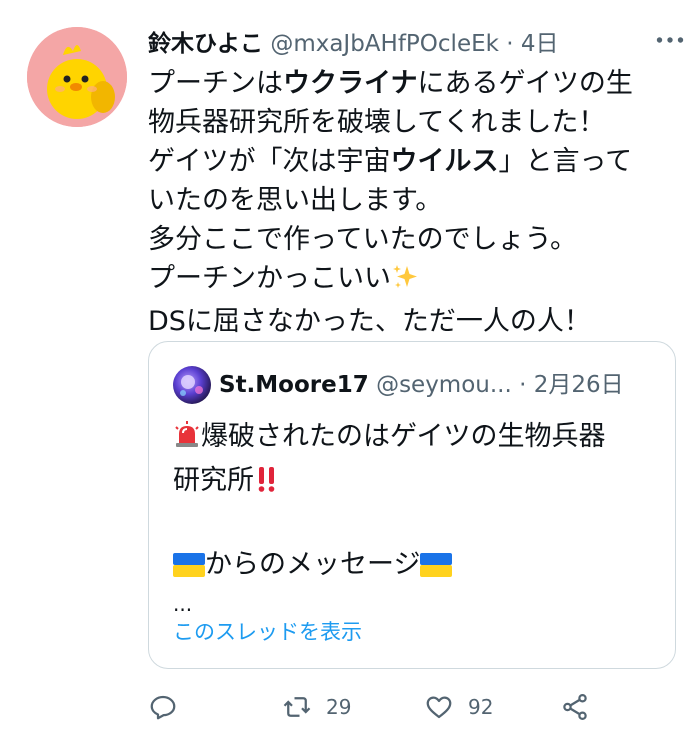 This screenshot has height=741, width=698. I want to click on reply-icon, so click(163, 707).